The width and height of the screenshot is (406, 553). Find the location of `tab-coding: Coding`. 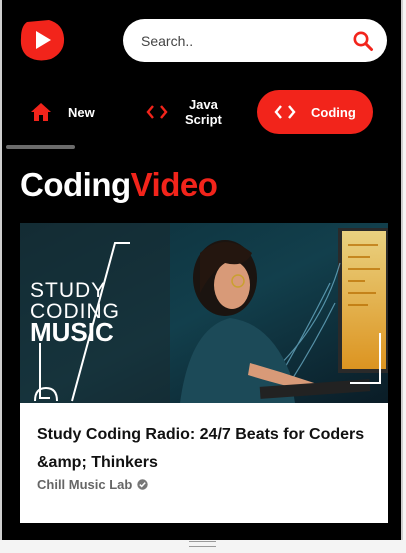

tab-coding: Coding is located at coordinates (315, 112).